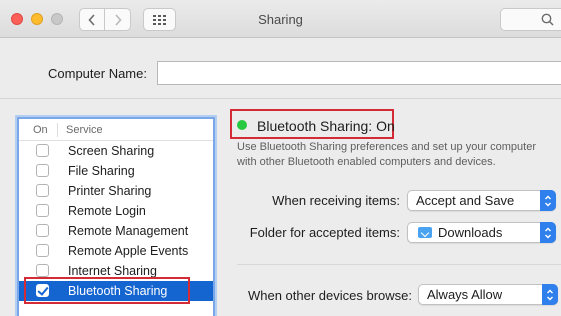 The image size is (561, 316). I want to click on browse-popup: Always Allow, so click(488, 294).